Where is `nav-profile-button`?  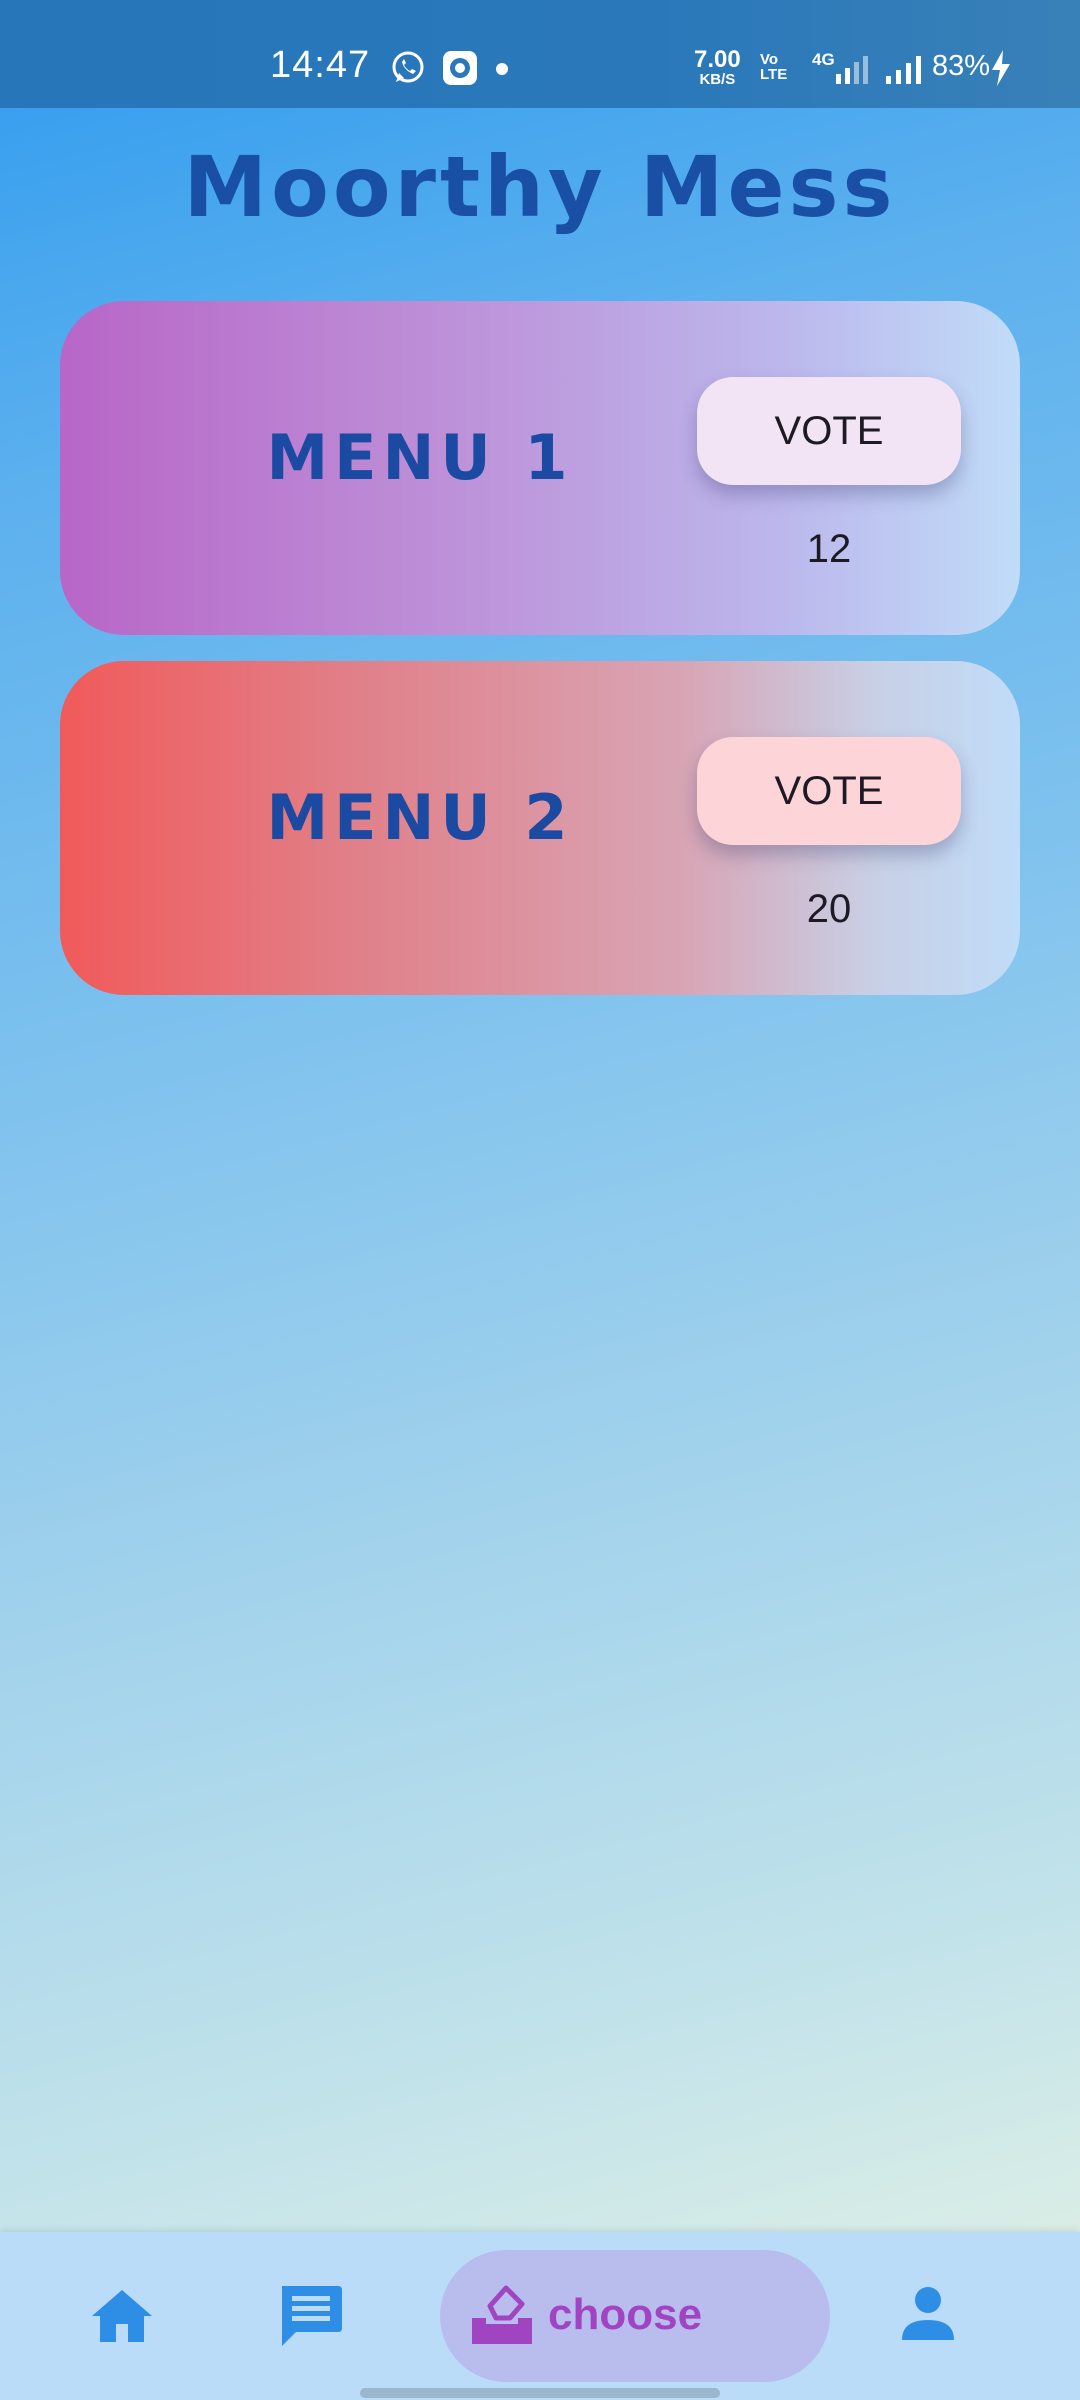 nav-profile-button is located at coordinates (928, 2314).